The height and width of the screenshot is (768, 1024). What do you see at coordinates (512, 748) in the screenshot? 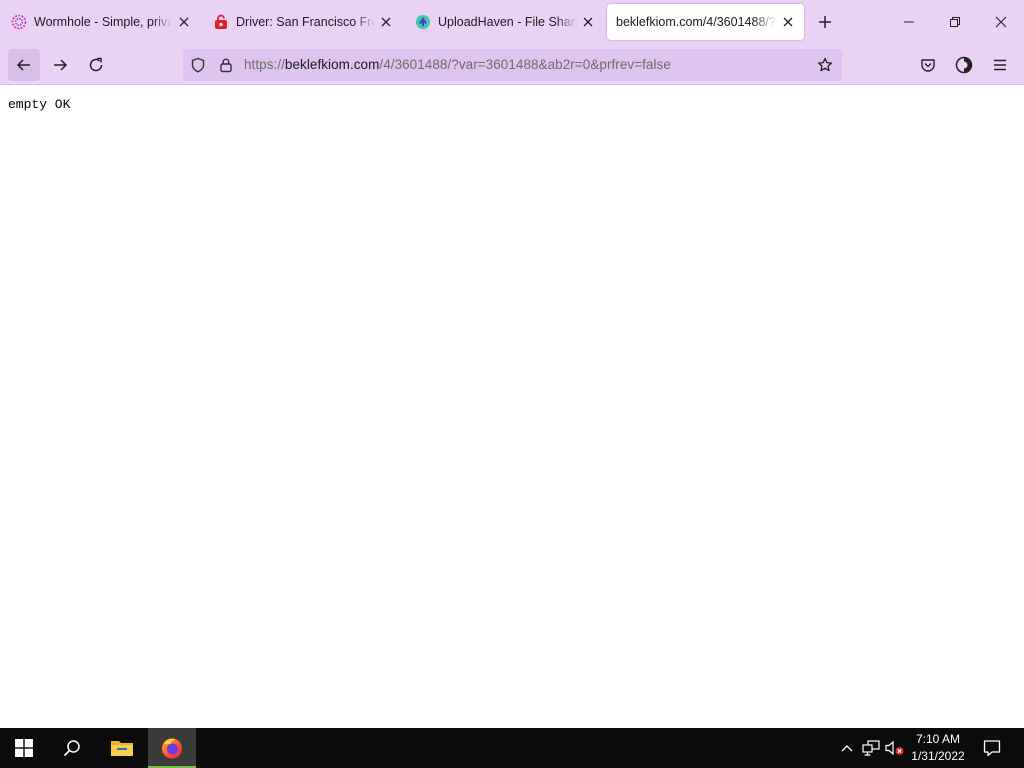
I see `windows-taskbar: 7:10 AM 1/31/2022` at bounding box center [512, 748].